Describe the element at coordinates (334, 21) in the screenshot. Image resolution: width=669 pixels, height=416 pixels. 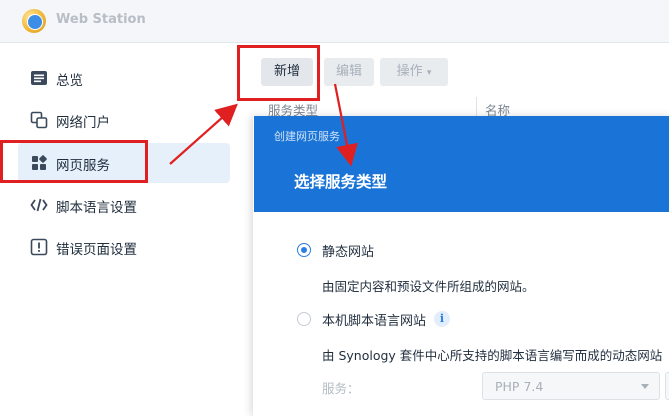
I see `title-bar: Web Station` at that location.